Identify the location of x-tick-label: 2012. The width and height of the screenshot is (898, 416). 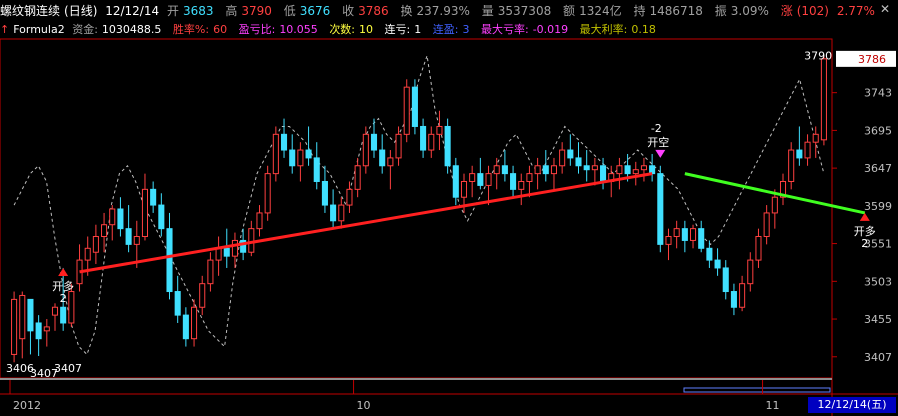
(27, 405).